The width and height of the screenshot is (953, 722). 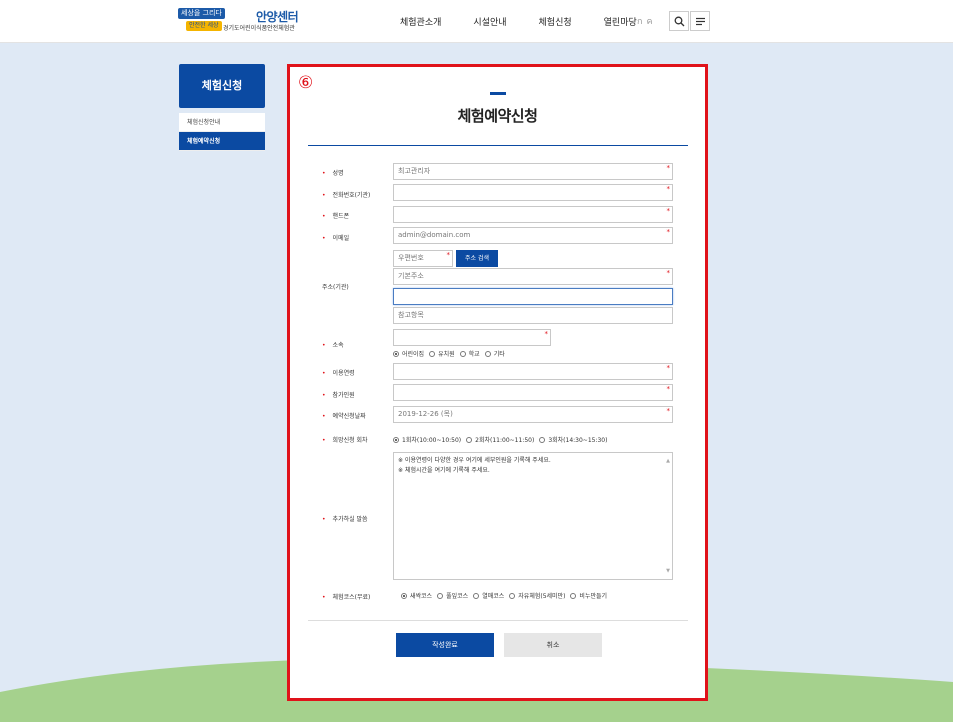 I want to click on search-button, so click(x=679, y=21).